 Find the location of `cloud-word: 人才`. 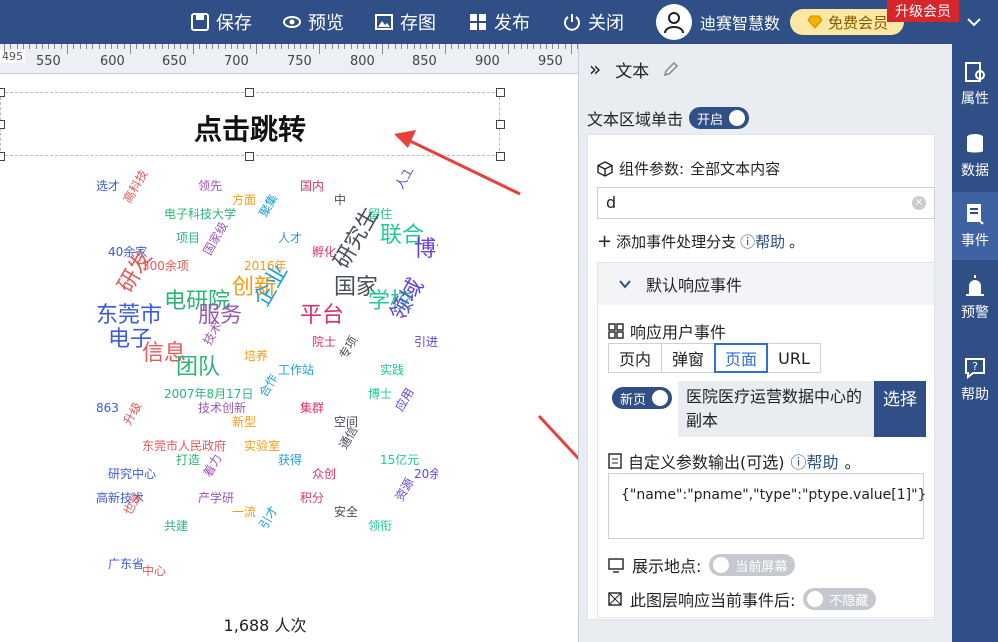

cloud-word: 人才 is located at coordinates (290, 238).